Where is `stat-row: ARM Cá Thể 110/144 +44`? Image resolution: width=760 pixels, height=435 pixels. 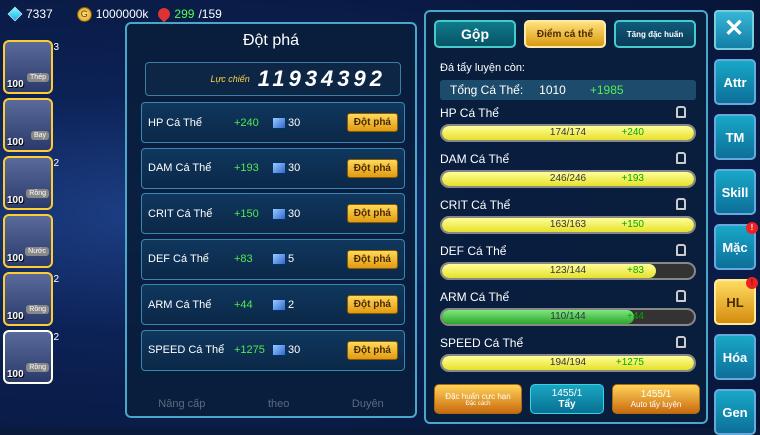 stat-row: ARM Cá Thể 110/144 +44 is located at coordinates (568, 310).